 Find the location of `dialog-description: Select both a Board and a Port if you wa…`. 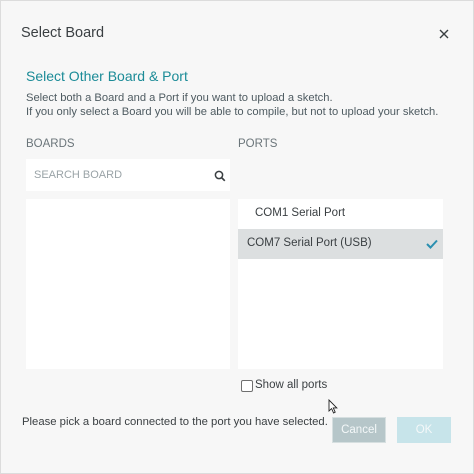

dialog-description: Select both a Board and a Port if you wa… is located at coordinates (232, 105).